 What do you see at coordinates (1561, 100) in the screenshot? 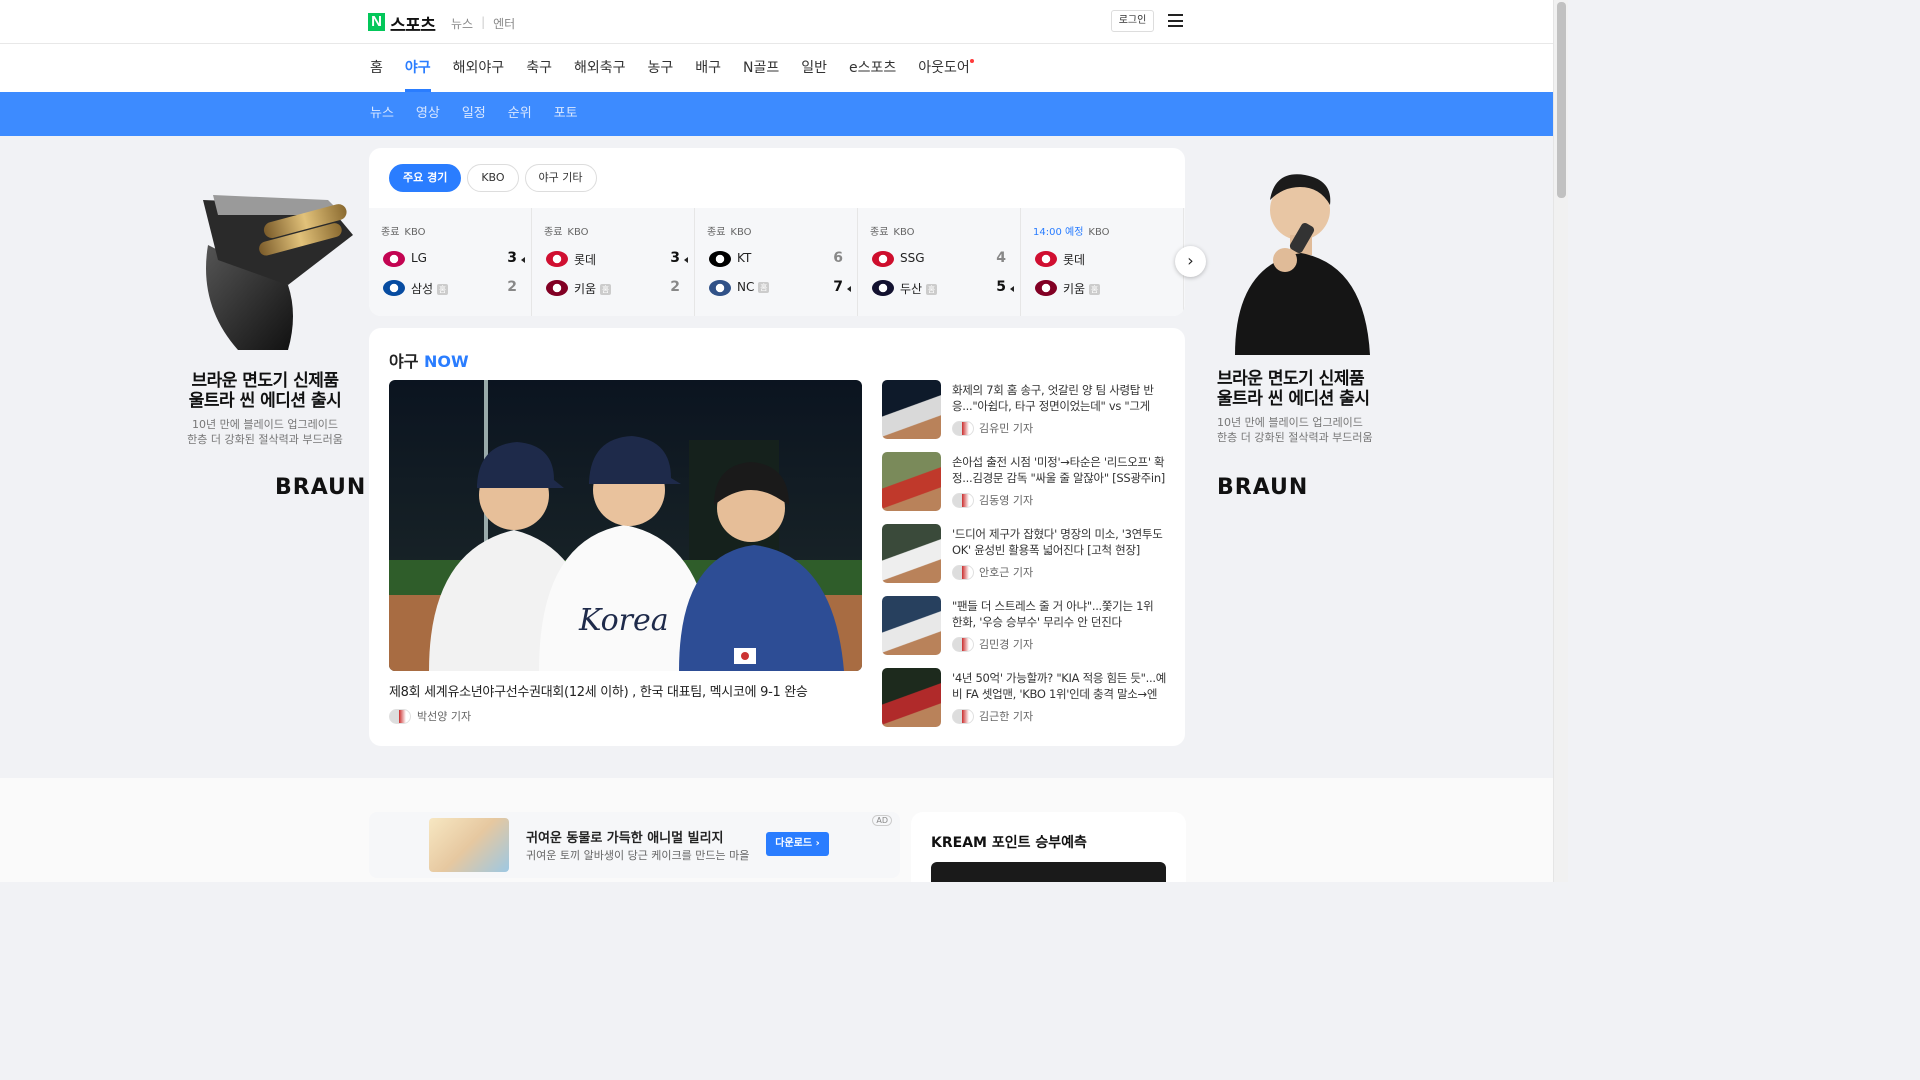
I see `scrollbar-thumb` at bounding box center [1561, 100].